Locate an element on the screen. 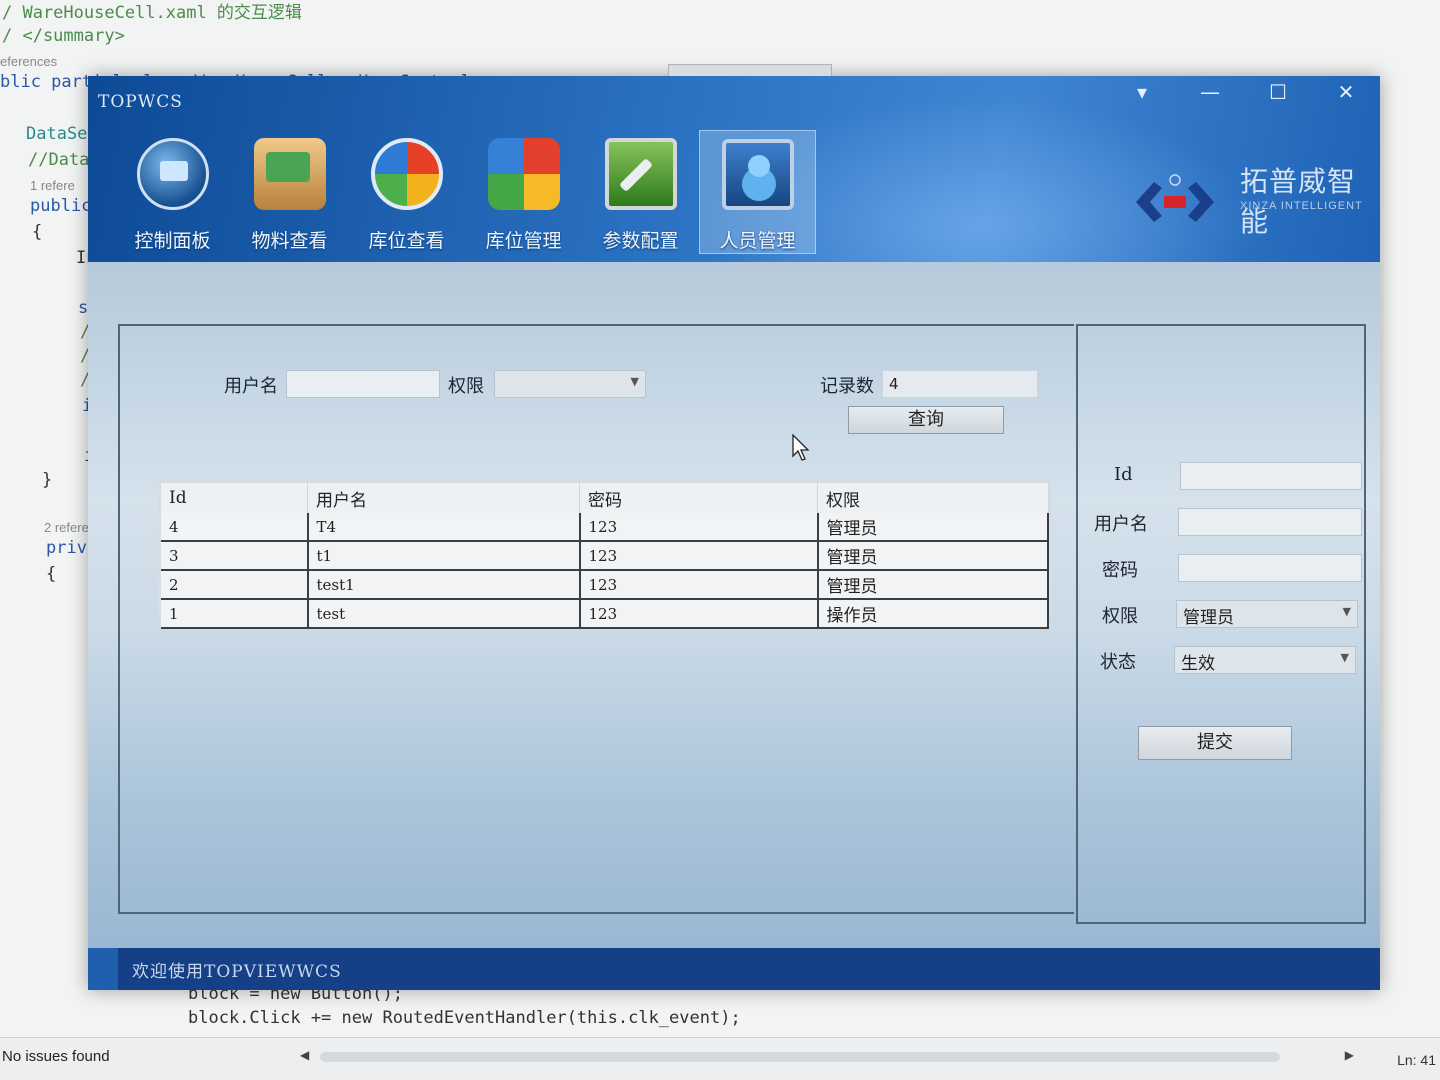 The width and height of the screenshot is (1440, 1080). permission-field-label: 权限 is located at coordinates (1120, 616).